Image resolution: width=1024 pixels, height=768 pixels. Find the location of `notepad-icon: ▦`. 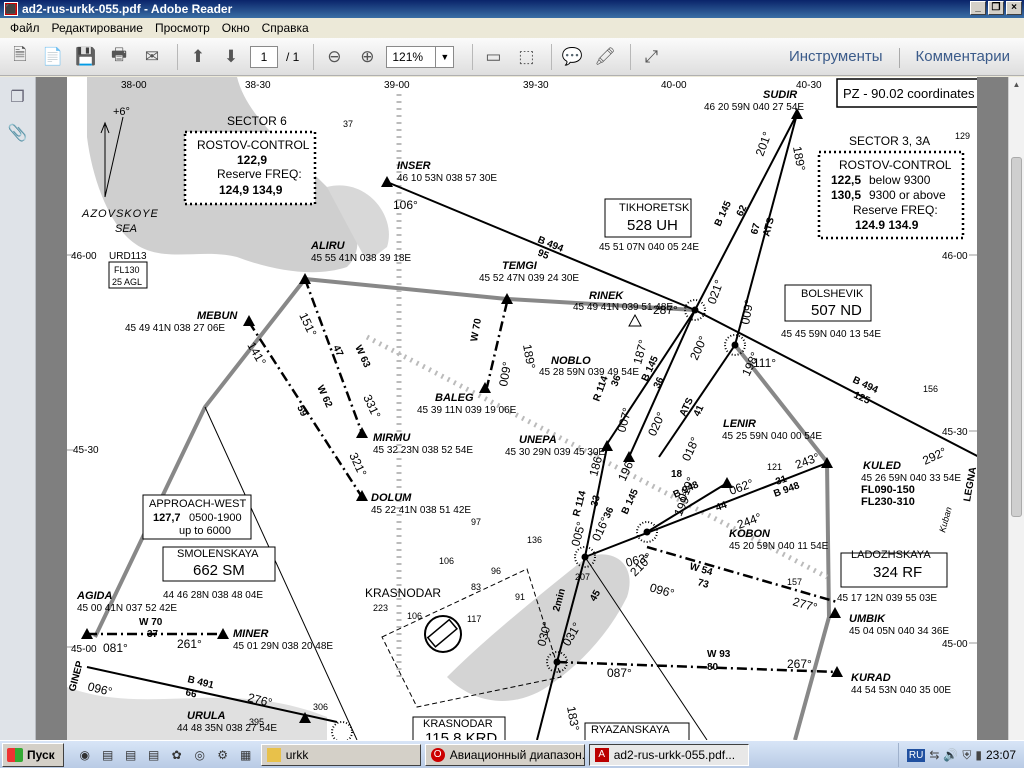

notepad-icon: ▦ is located at coordinates (246, 755).